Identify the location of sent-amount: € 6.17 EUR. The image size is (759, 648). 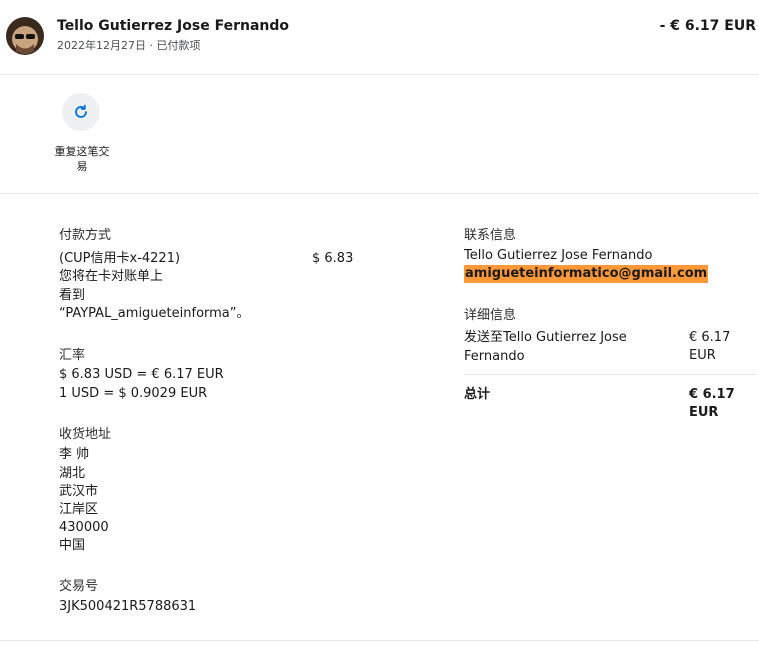
(710, 346).